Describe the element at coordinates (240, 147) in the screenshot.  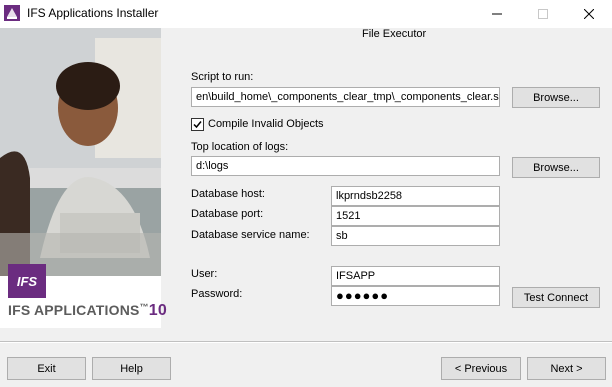
I see `logs-label: Top location of logs:` at that location.